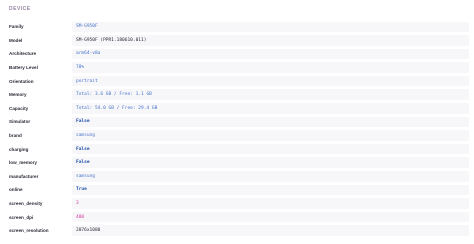 The height and width of the screenshot is (244, 474). Describe the element at coordinates (23, 68) in the screenshot. I see `row-key: Battery Level` at that location.